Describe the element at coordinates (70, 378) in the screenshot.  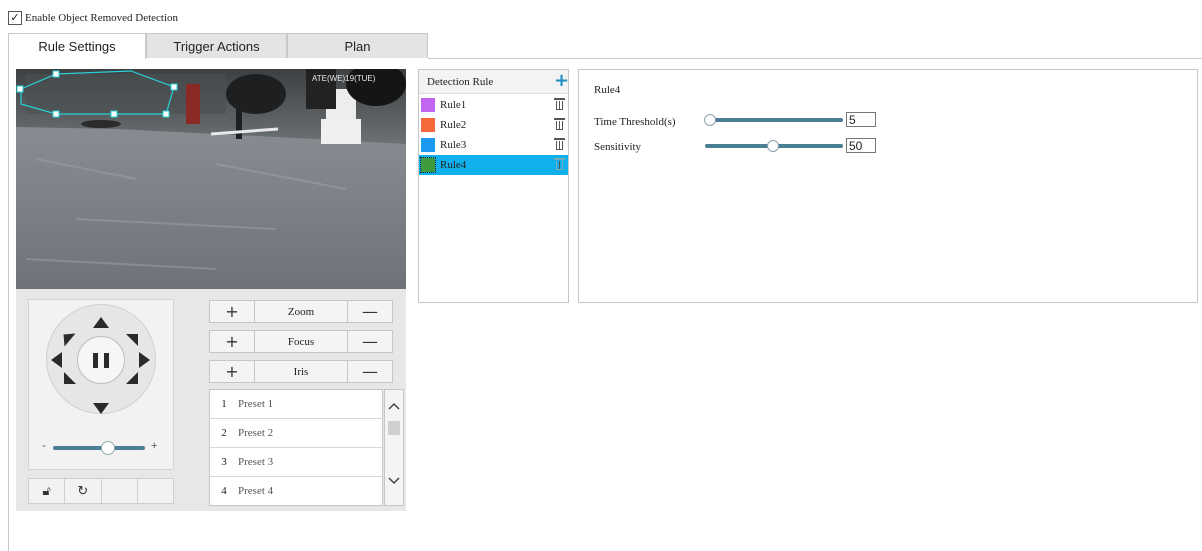
I see `arrow-down-left-icon` at that location.